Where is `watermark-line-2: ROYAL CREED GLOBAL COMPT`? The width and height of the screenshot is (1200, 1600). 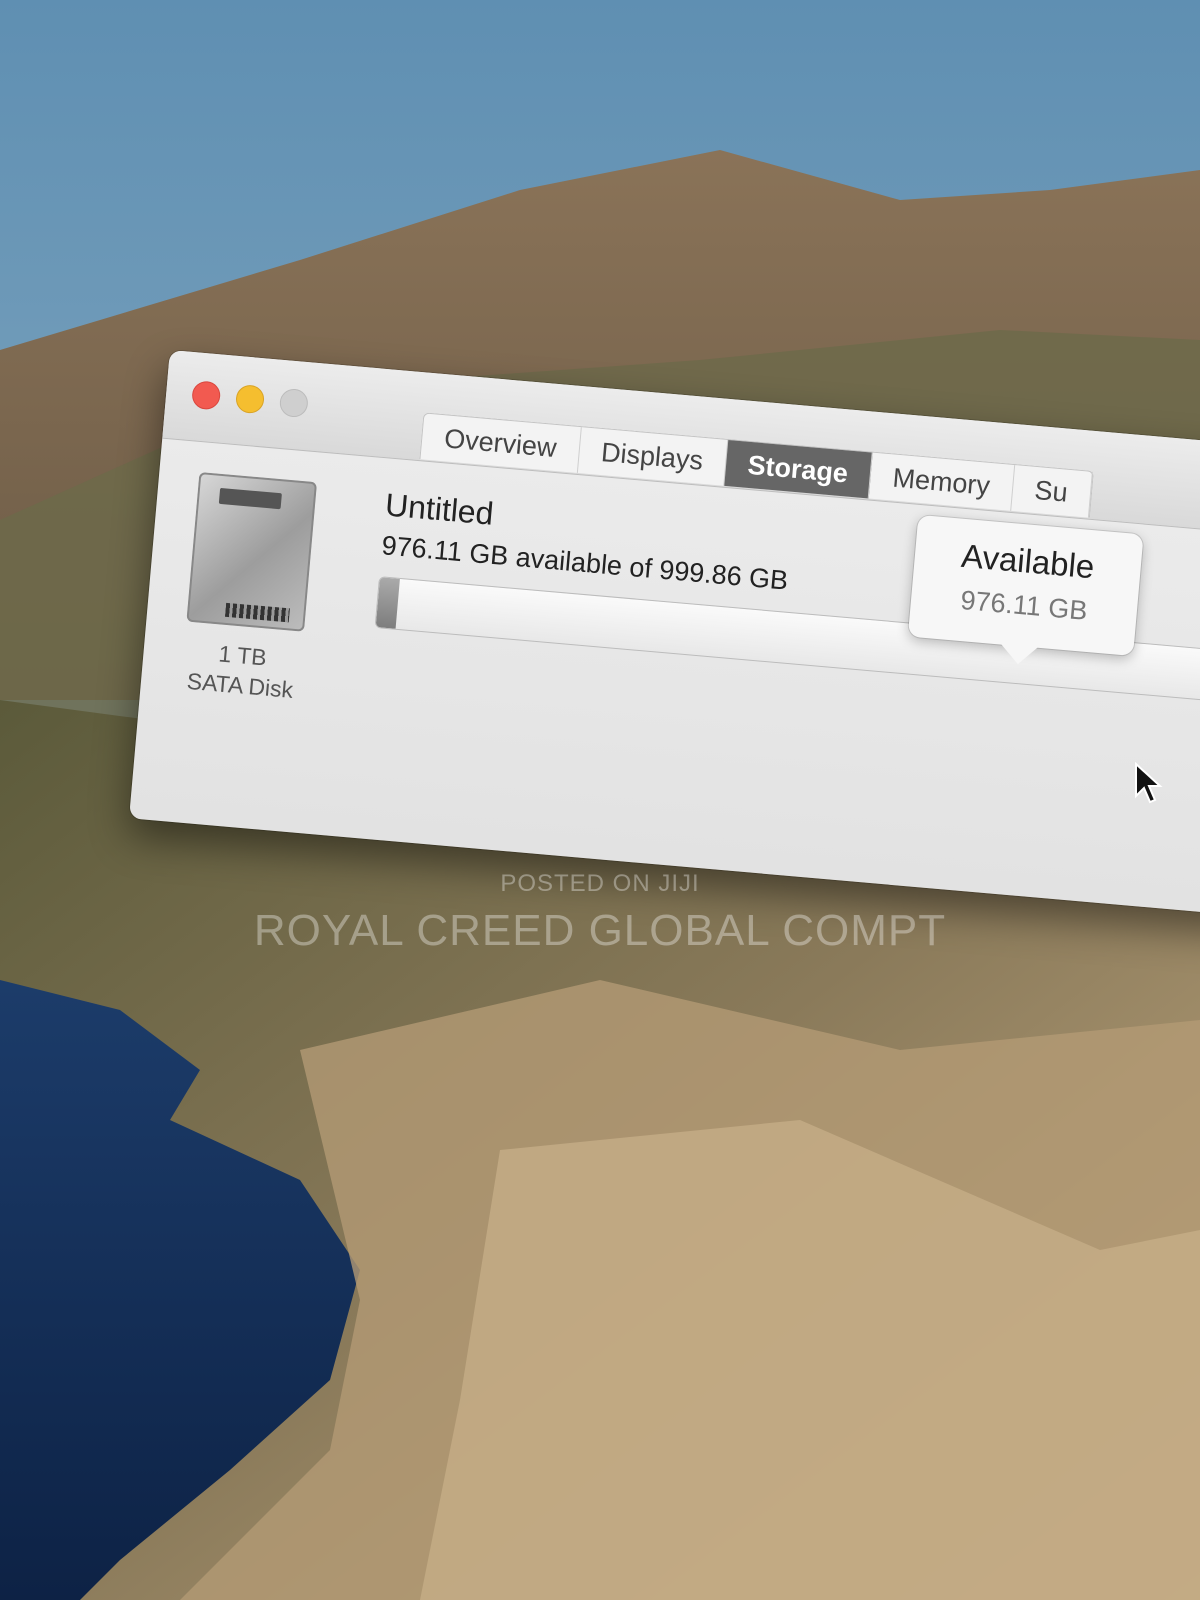 watermark-line-2: ROYAL CREED GLOBAL COMPT is located at coordinates (600, 930).